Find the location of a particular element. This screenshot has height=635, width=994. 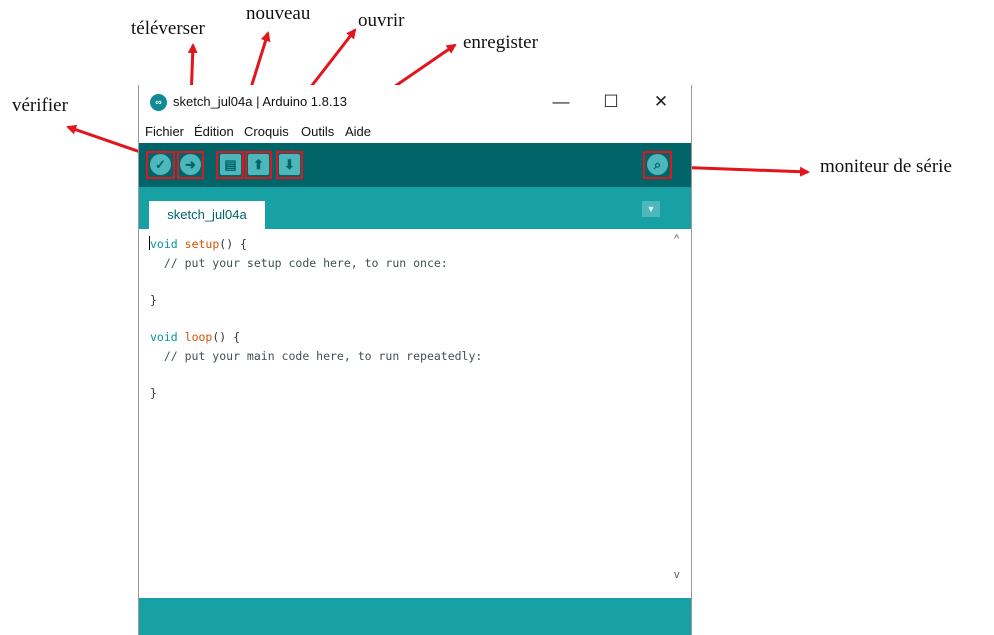

tab-menu-icon: ▼ is located at coordinates (651, 209).